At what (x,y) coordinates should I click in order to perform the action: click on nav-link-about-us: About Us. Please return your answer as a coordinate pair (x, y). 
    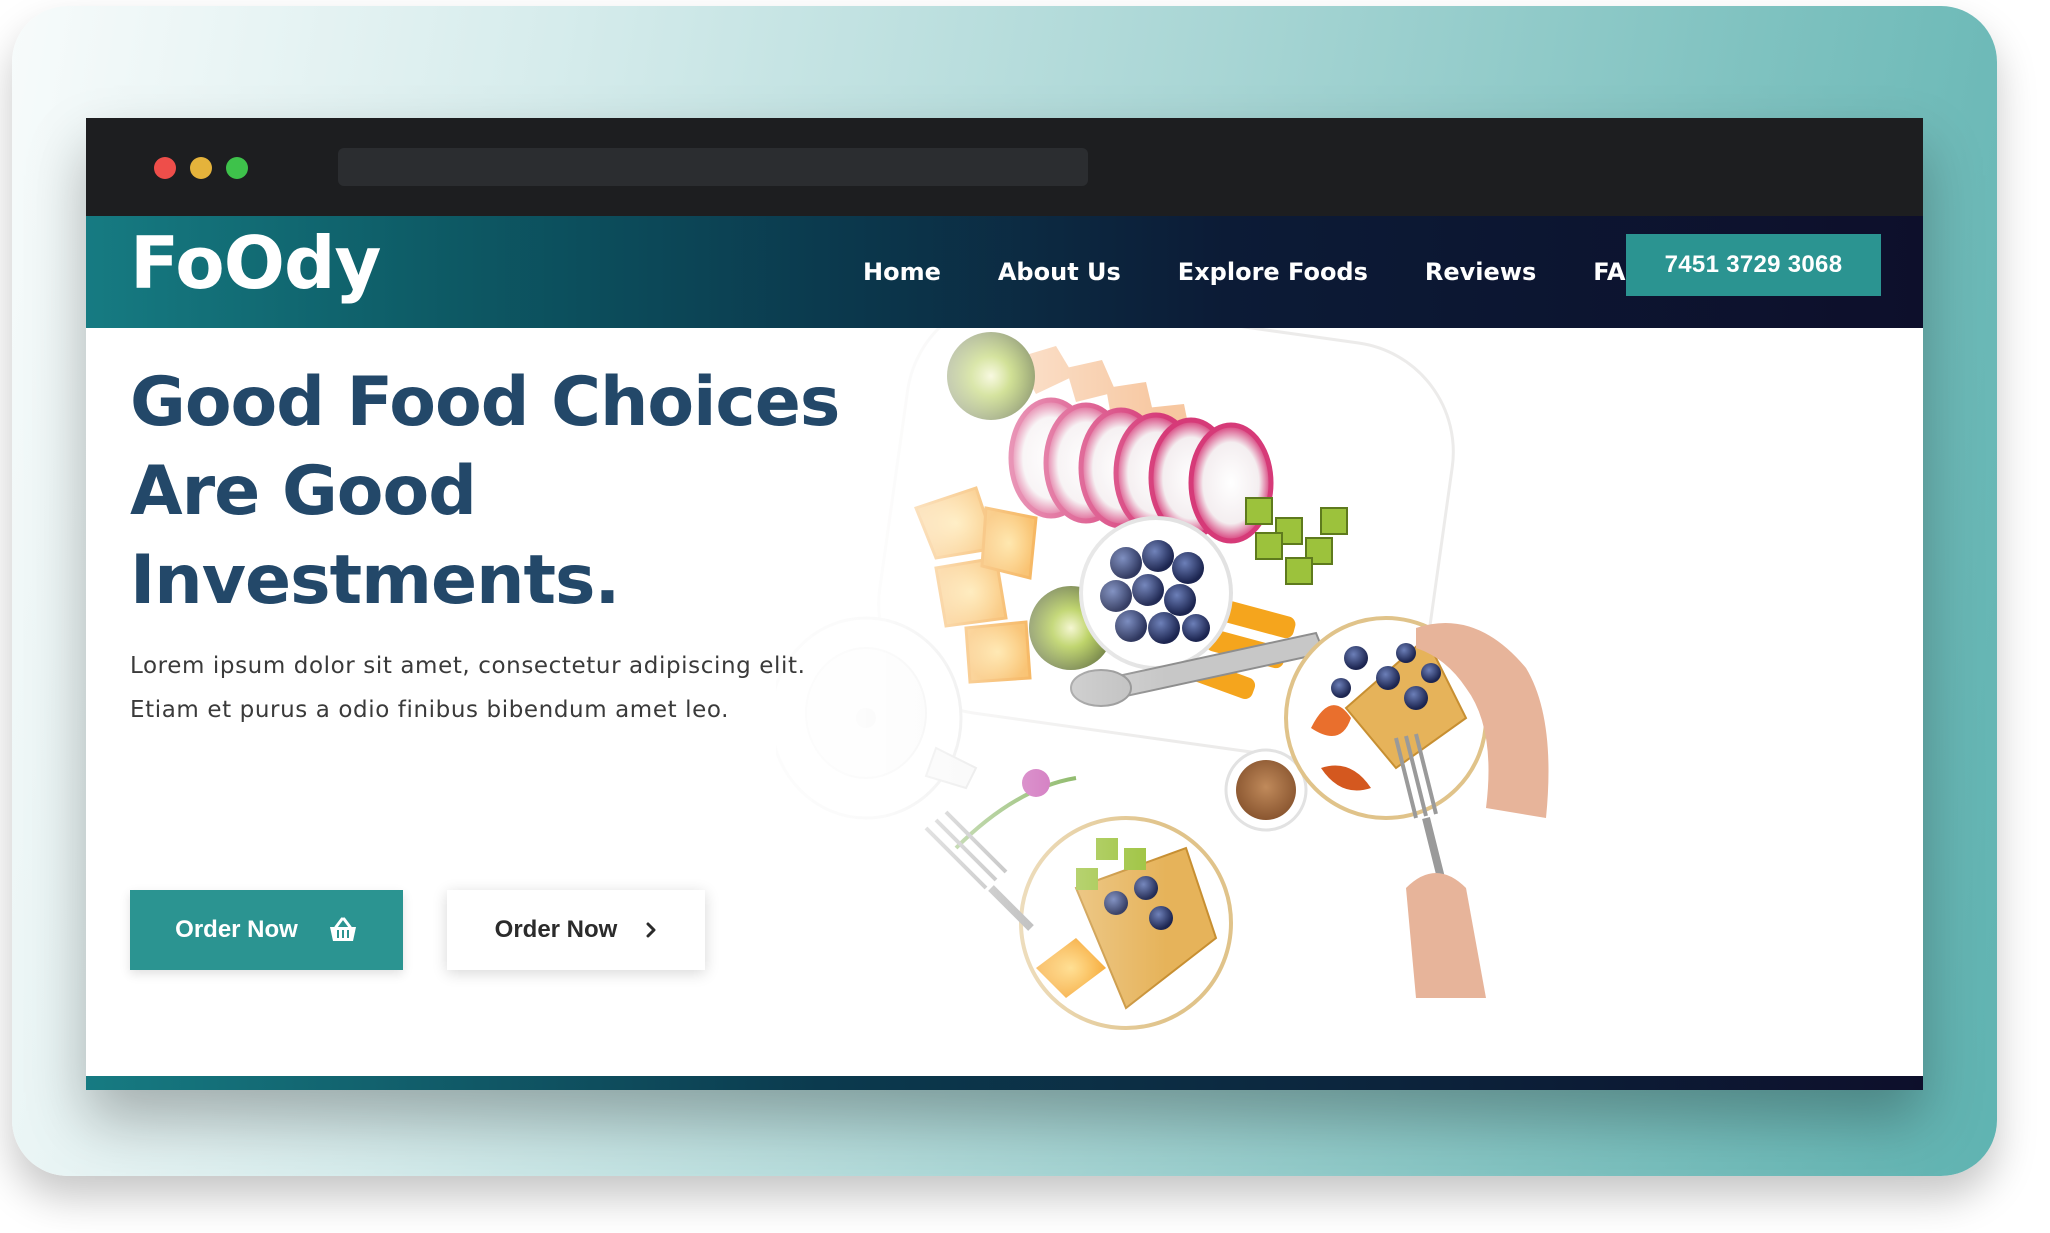
    Looking at the image, I should click on (1059, 272).